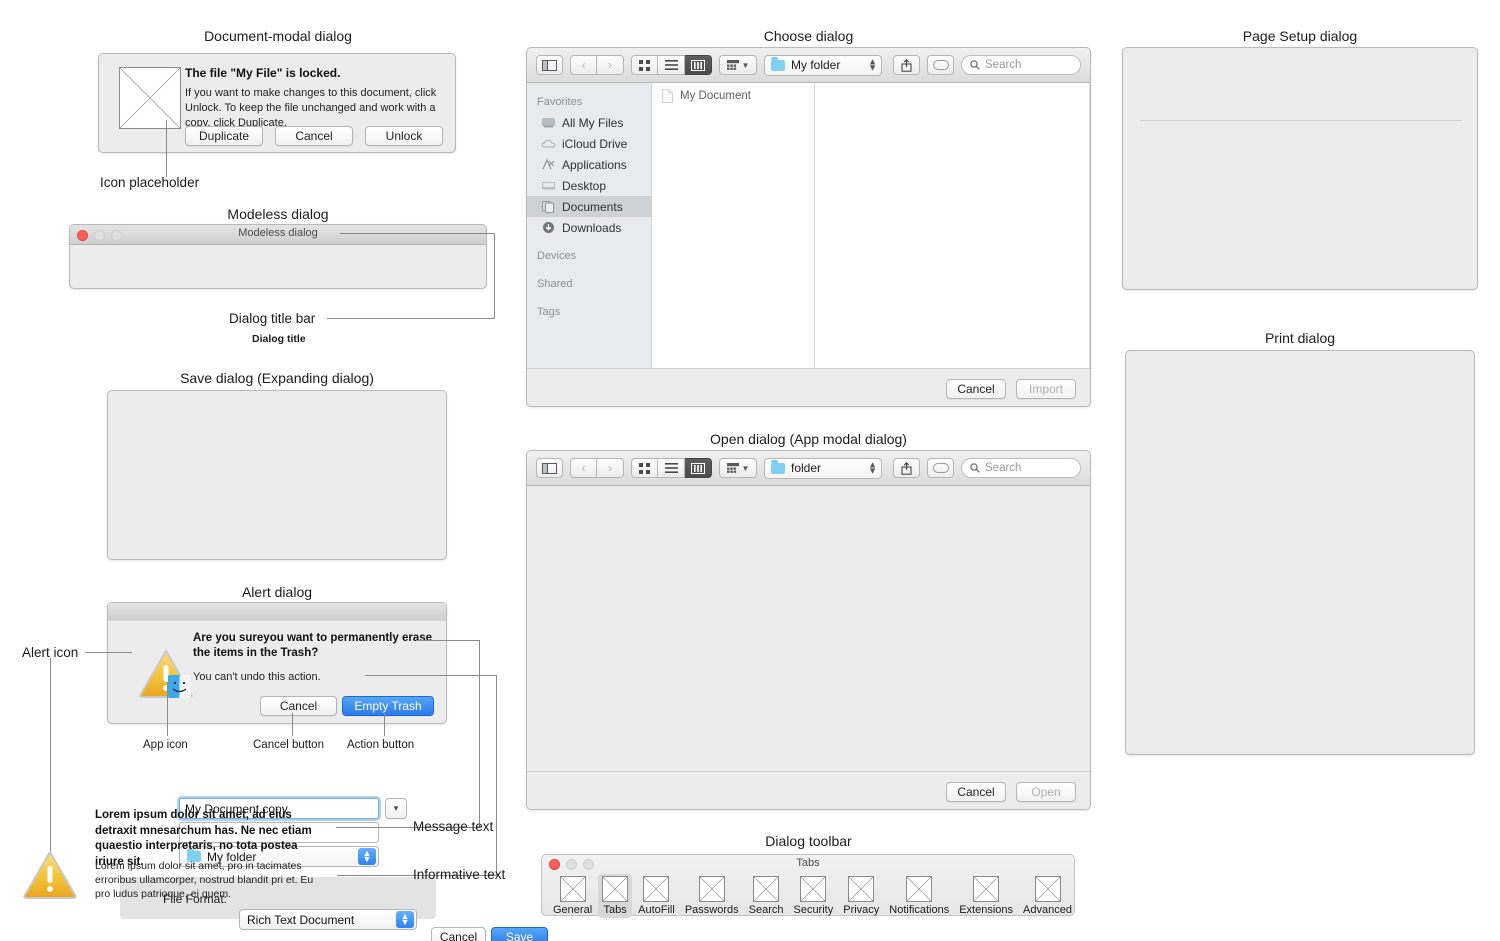 The width and height of the screenshot is (1500, 941). I want to click on path-popup: My folder ▲ ▼, so click(823, 65).